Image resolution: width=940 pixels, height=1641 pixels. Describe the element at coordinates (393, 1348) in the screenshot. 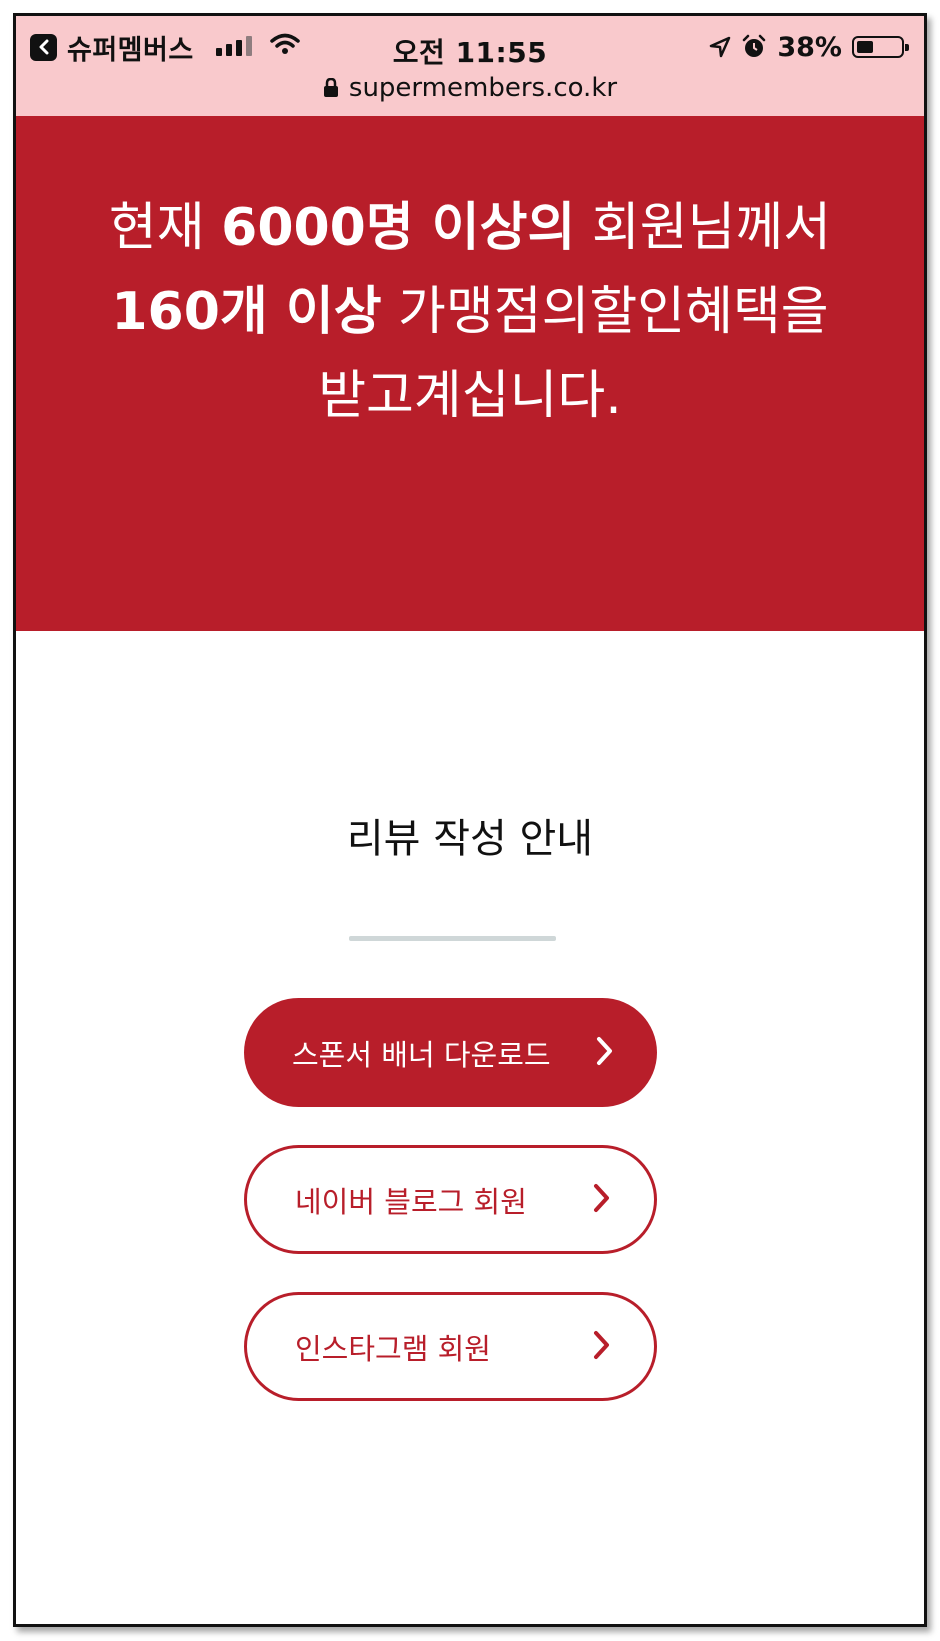

I see `button-label: 인스타그램 회원` at that location.